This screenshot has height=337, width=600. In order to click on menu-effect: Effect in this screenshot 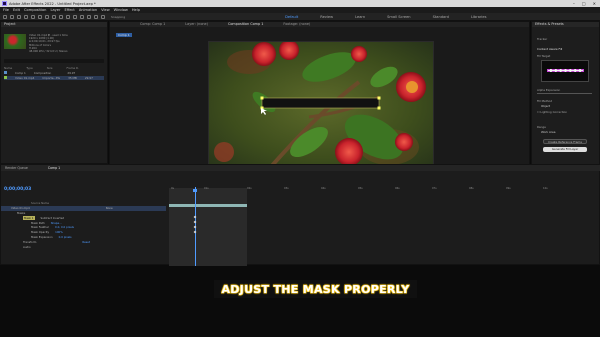, I will do `click(69, 10)`.